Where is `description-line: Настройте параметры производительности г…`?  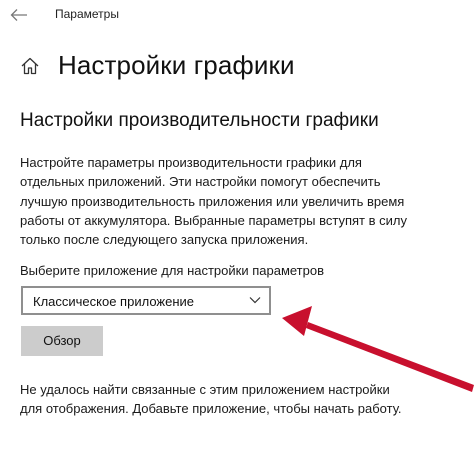
description-line: Настройте параметры производительности г… is located at coordinates (191, 162).